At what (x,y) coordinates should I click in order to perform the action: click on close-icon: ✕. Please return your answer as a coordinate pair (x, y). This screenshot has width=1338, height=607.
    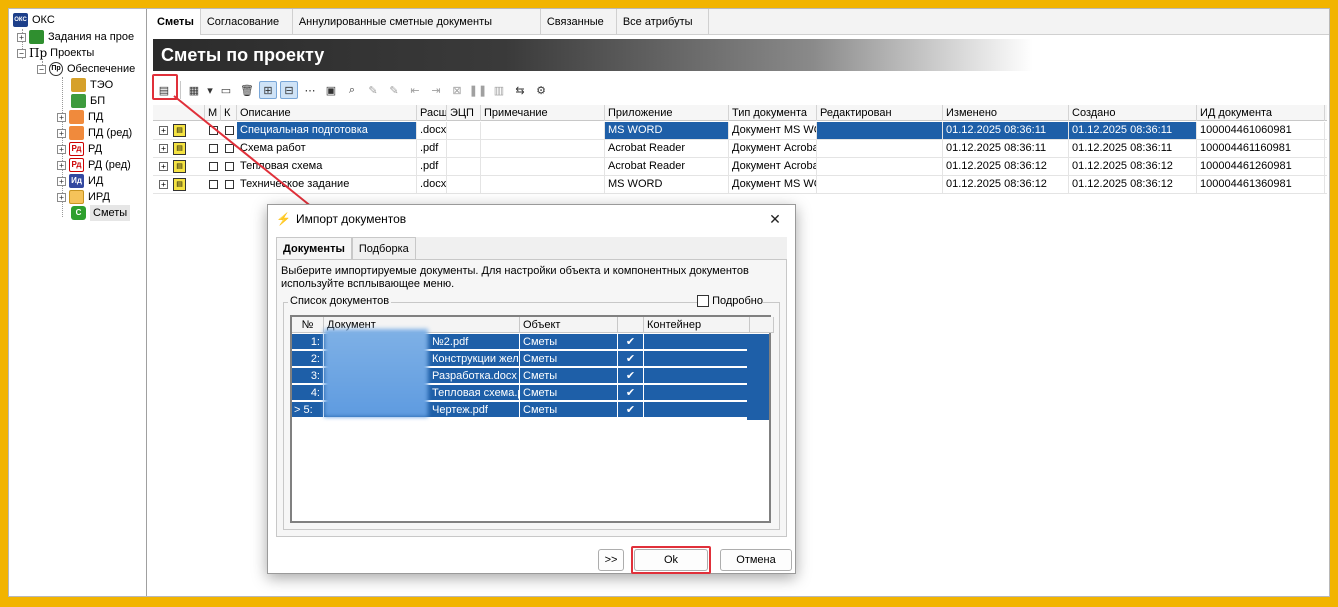
    Looking at the image, I should click on (775, 219).